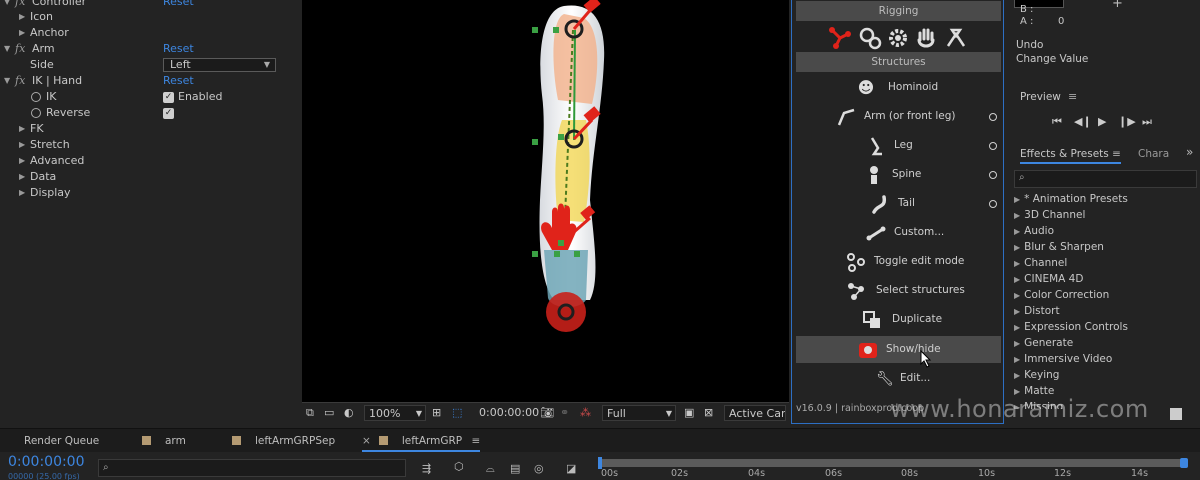 This screenshot has height=480, width=1200. I want to click on fx-row-data: ▶ Data, so click(150, 177).